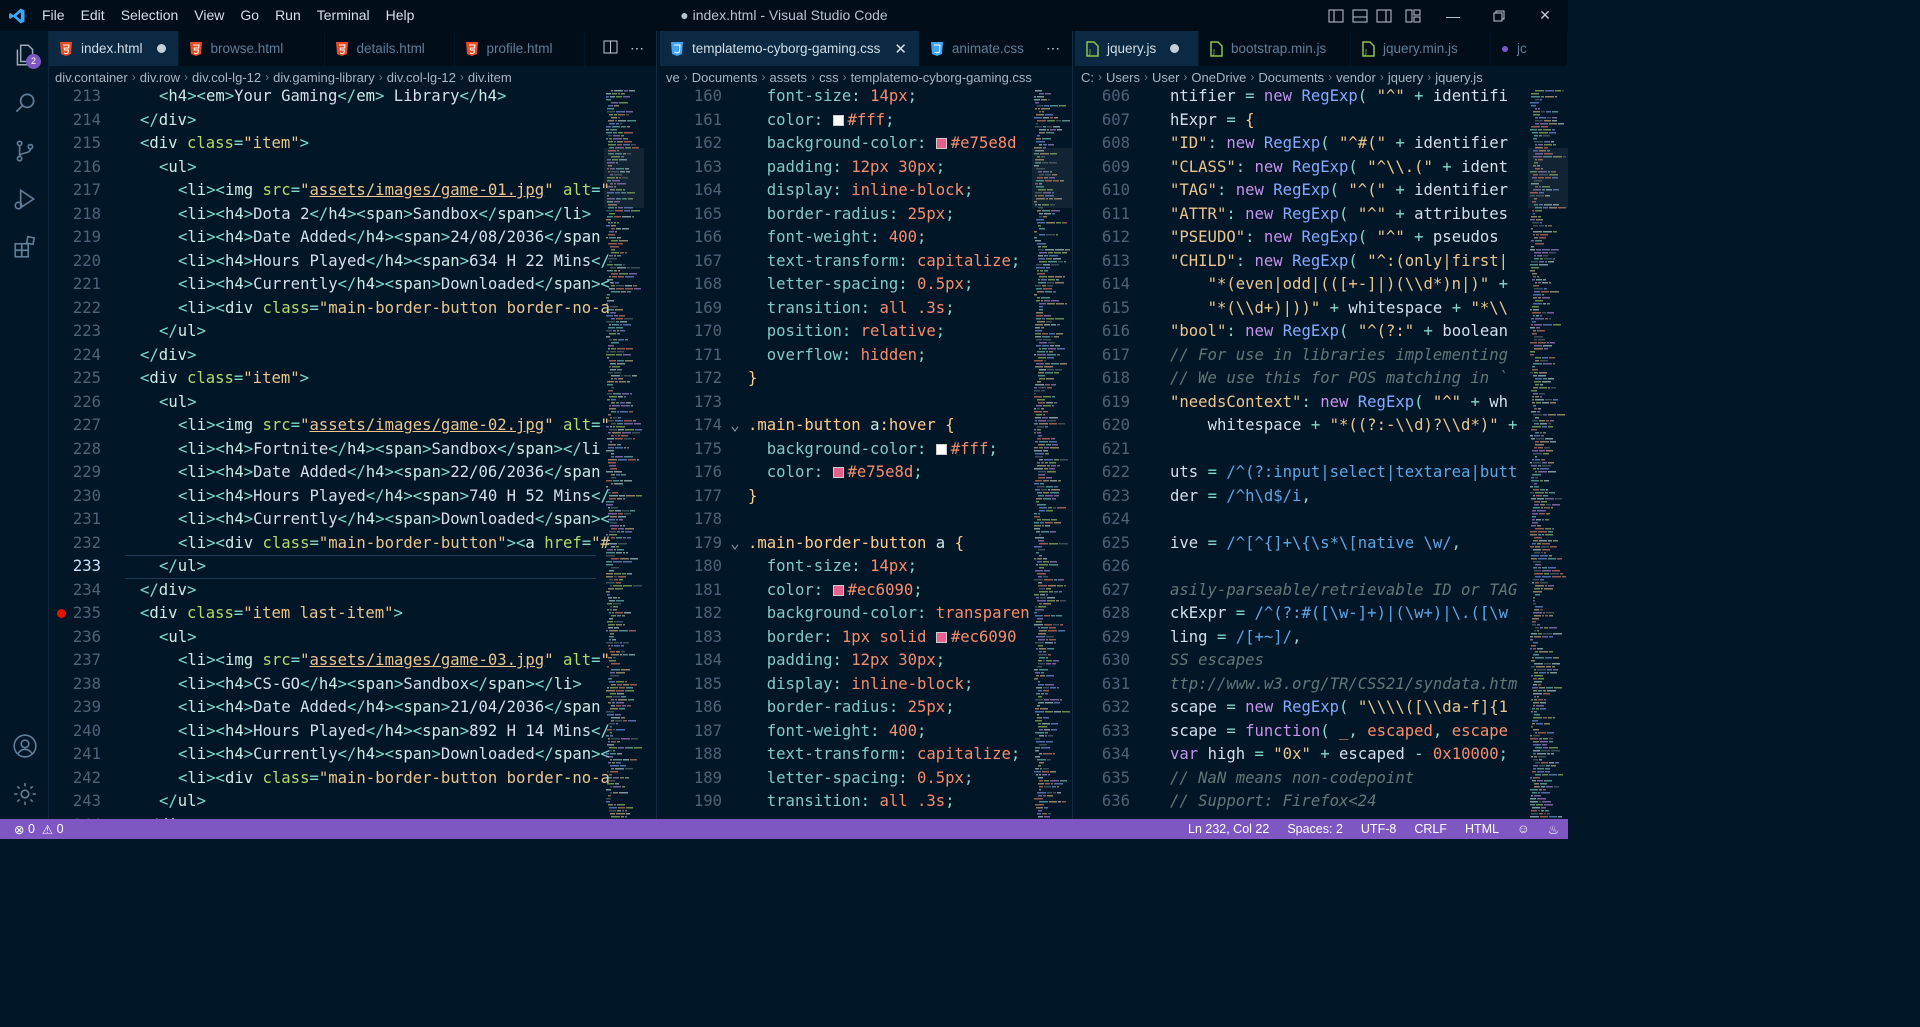 This screenshot has width=1920, height=1027. Describe the element at coordinates (709, 379) in the screenshot. I see `code-line: 172}` at that location.